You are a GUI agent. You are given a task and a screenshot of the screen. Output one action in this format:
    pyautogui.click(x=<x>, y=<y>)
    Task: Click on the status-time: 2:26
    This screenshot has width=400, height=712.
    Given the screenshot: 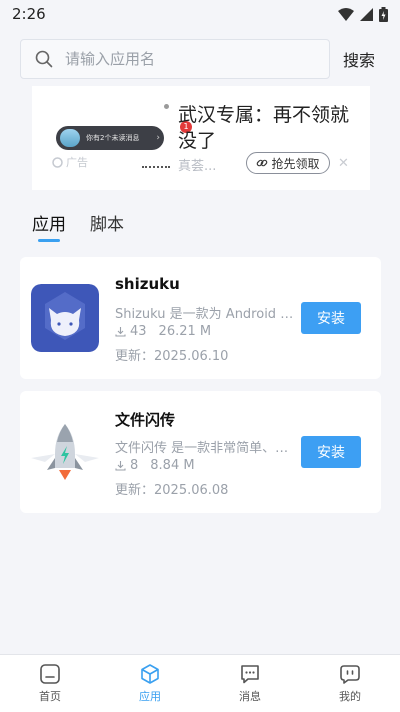 What is the action you would take?
    pyautogui.click(x=29, y=14)
    